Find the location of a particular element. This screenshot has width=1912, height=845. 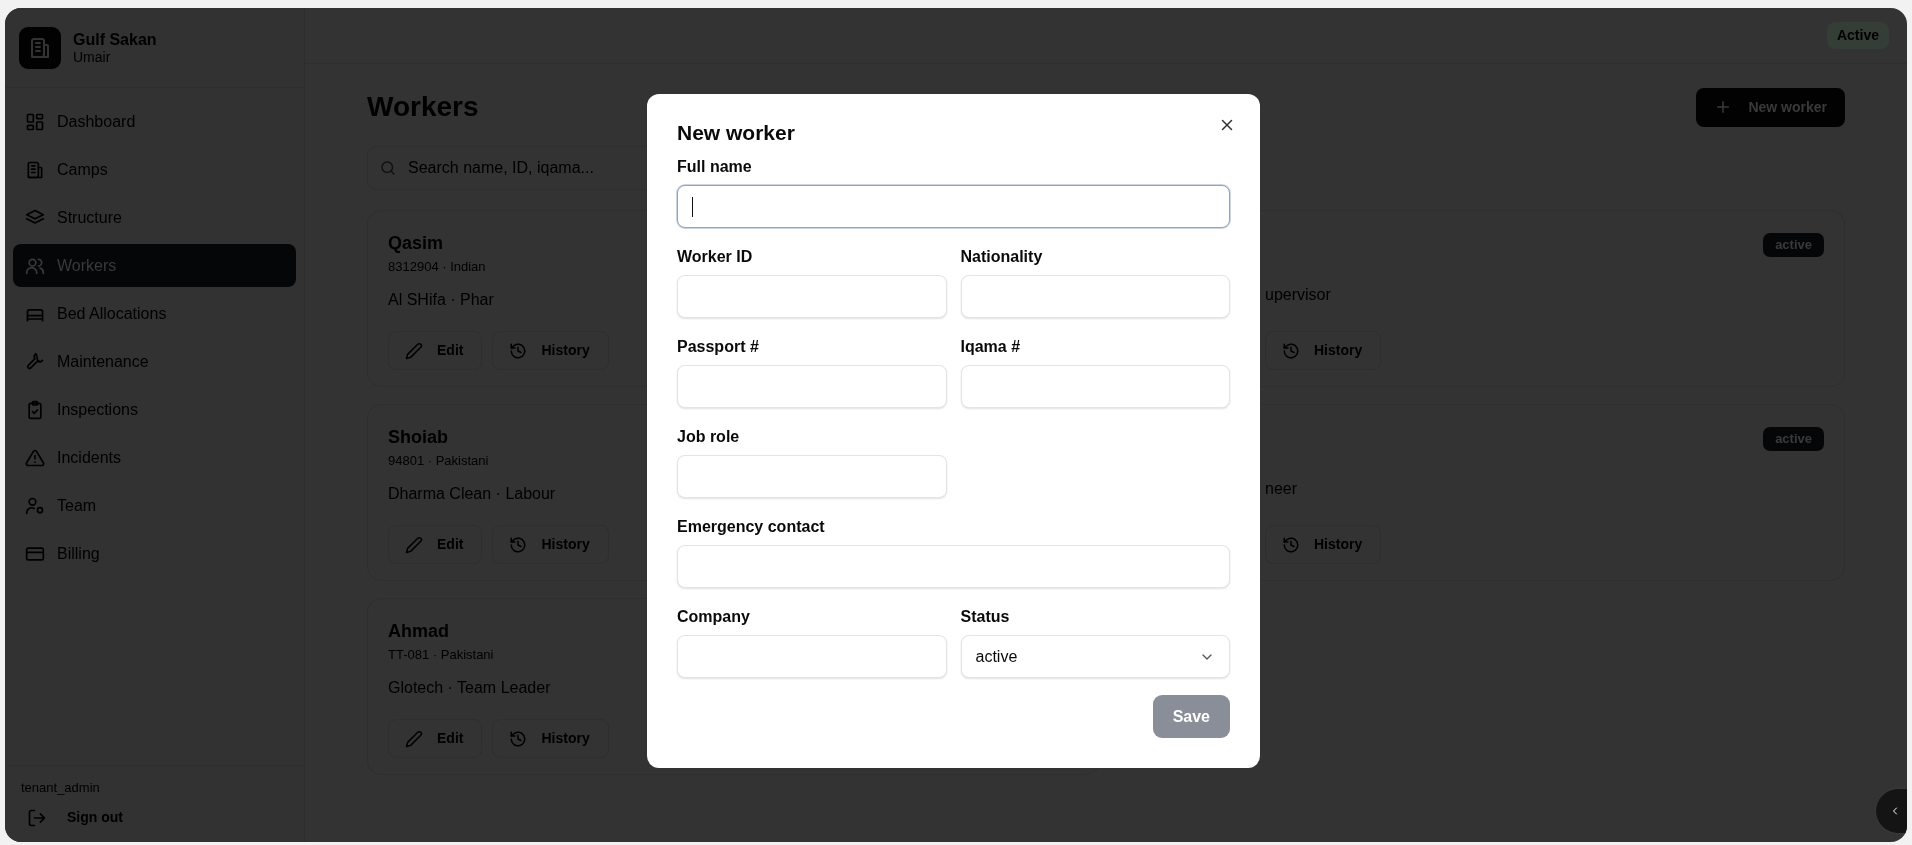

field-label: Nationality is located at coordinates (1001, 257).